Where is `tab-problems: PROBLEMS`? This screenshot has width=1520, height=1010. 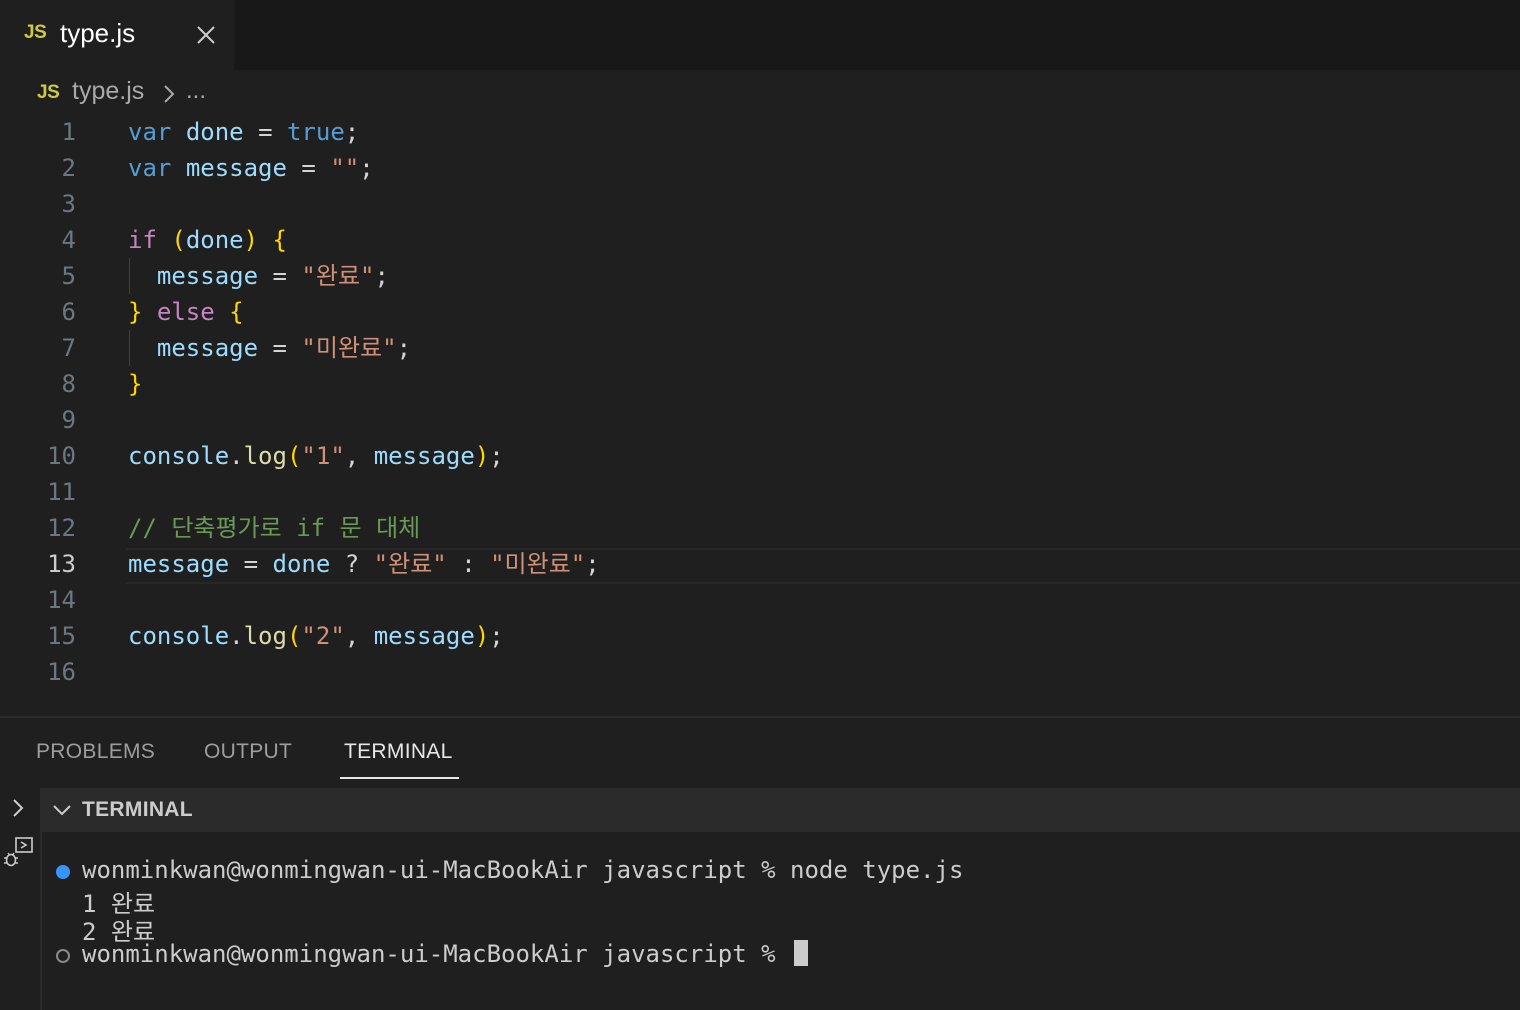 tab-problems: PROBLEMS is located at coordinates (95, 752).